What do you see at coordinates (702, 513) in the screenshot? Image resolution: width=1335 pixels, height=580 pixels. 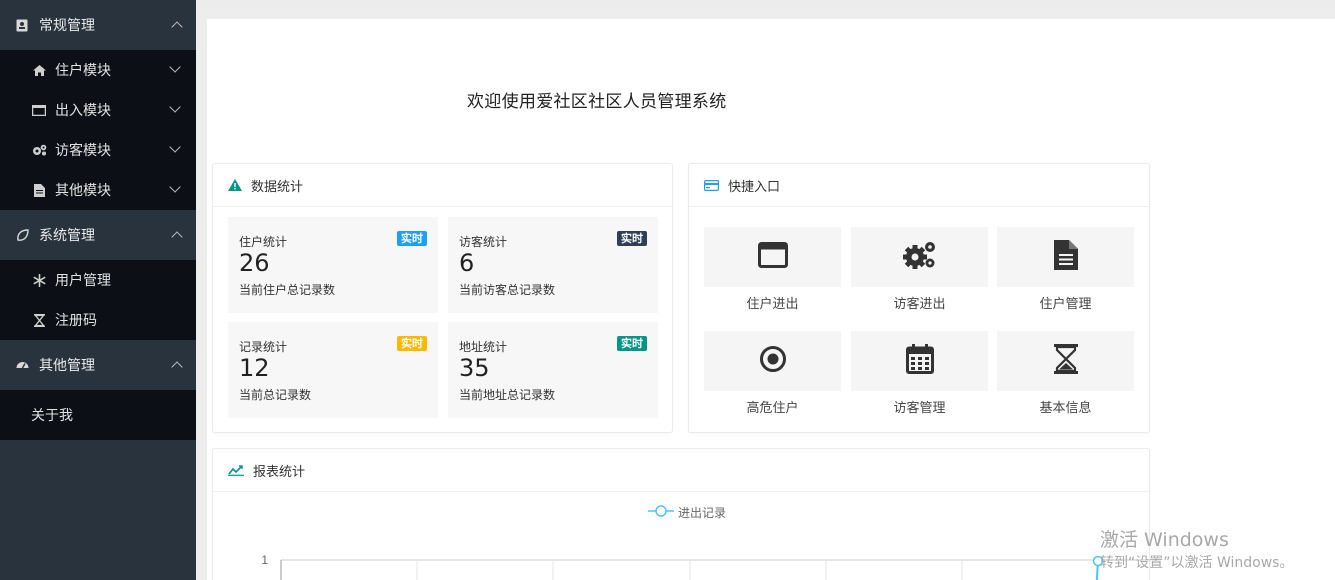 I see `legend-label: 进出记录` at bounding box center [702, 513].